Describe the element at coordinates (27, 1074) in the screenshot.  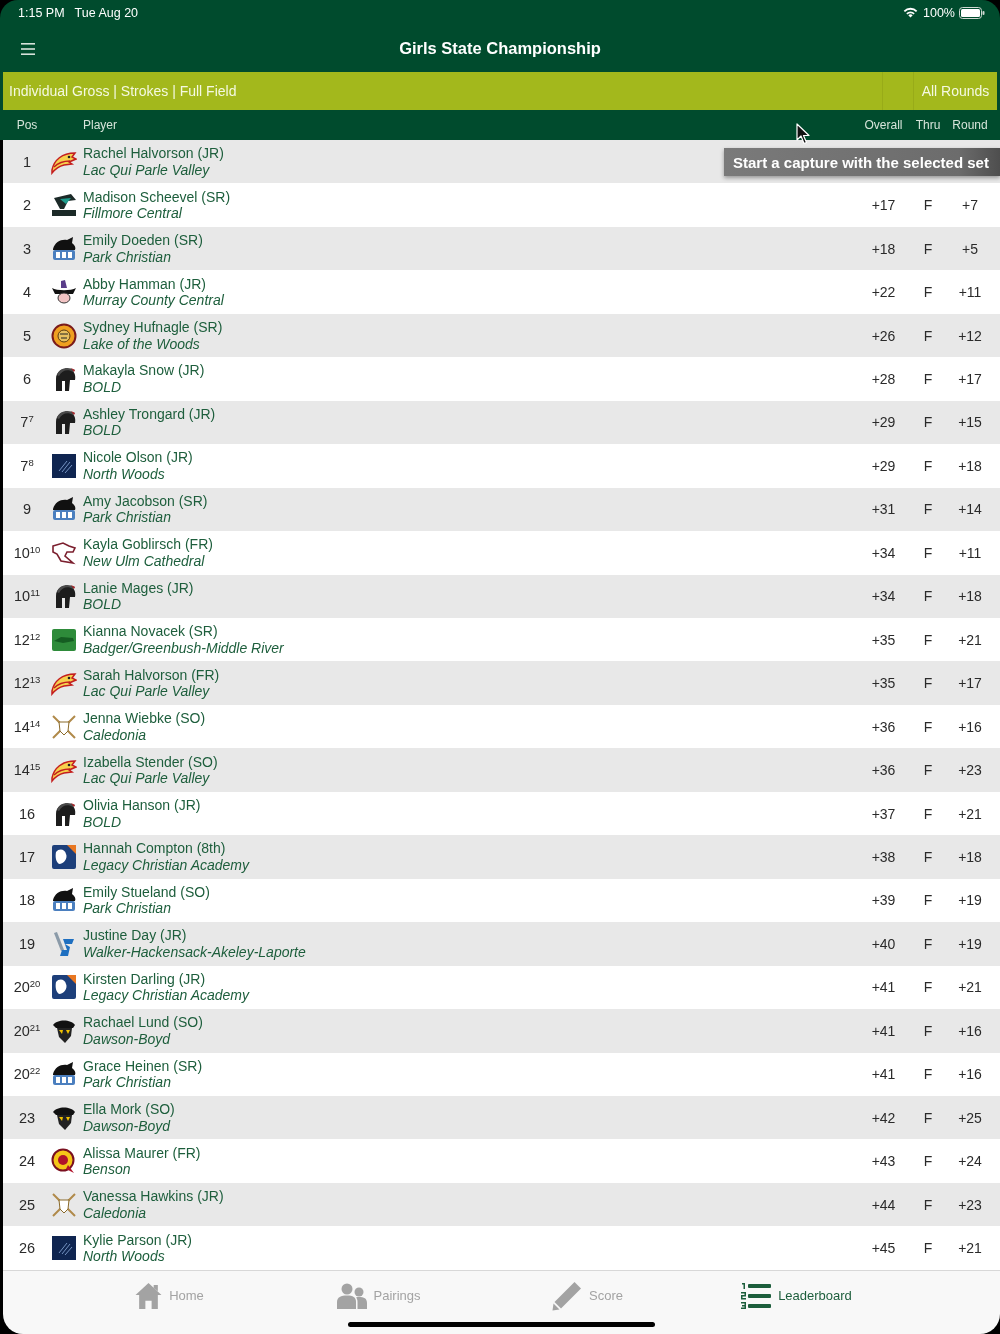
I see `position: 20$^{22}$` at that location.